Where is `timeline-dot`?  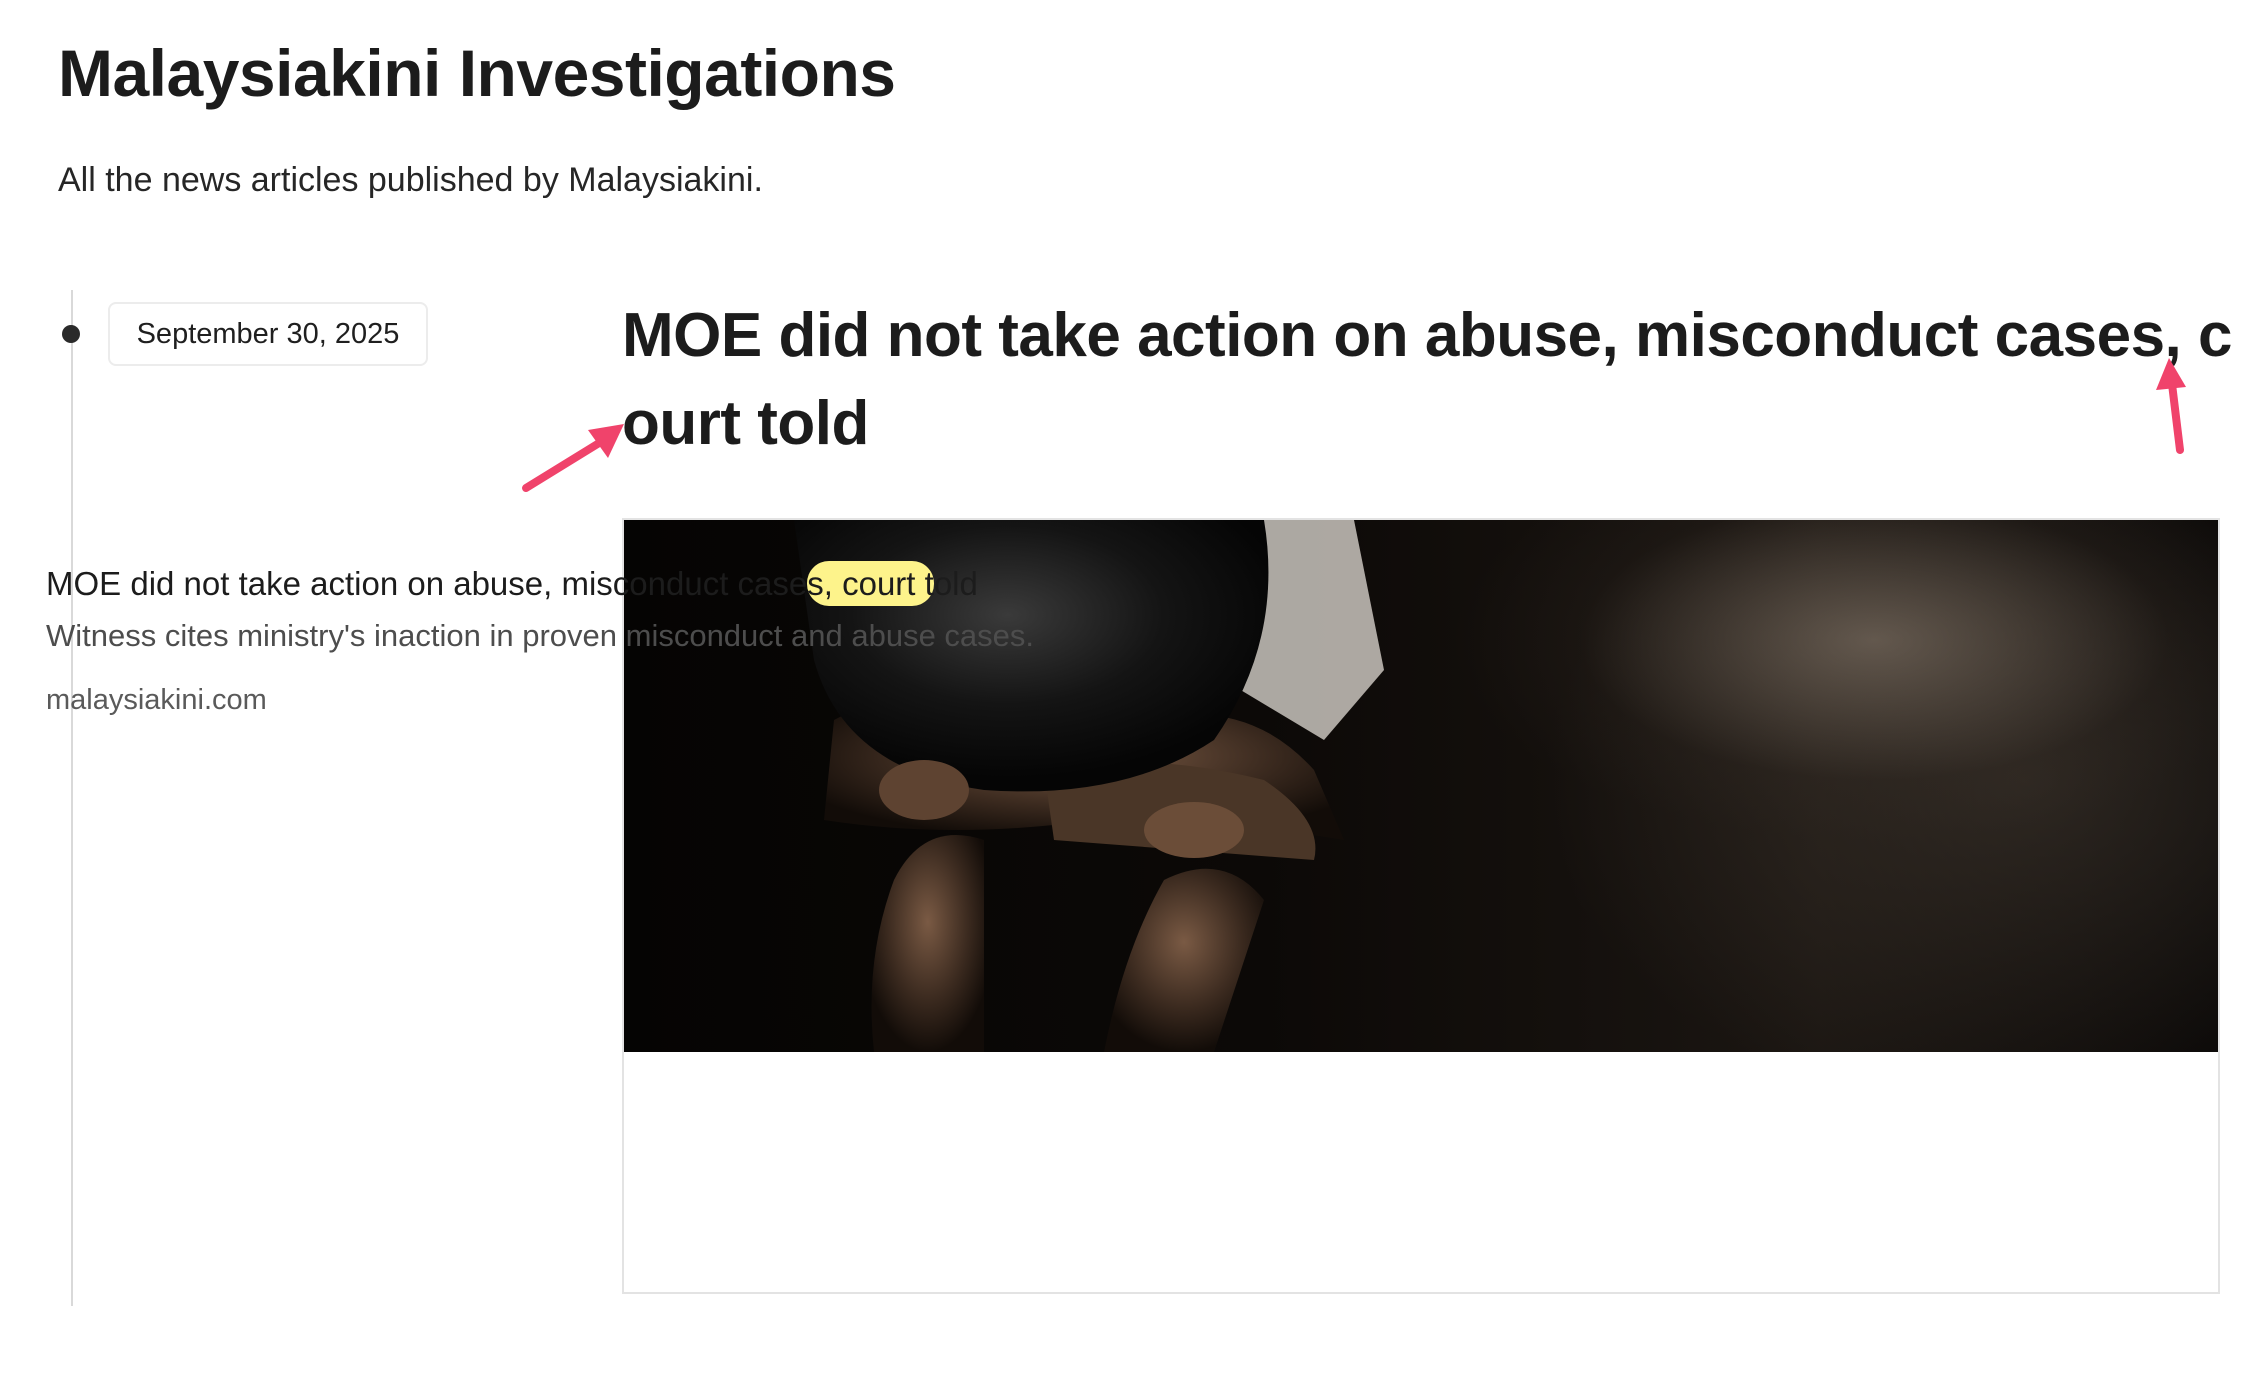
timeline-dot is located at coordinates (71, 334).